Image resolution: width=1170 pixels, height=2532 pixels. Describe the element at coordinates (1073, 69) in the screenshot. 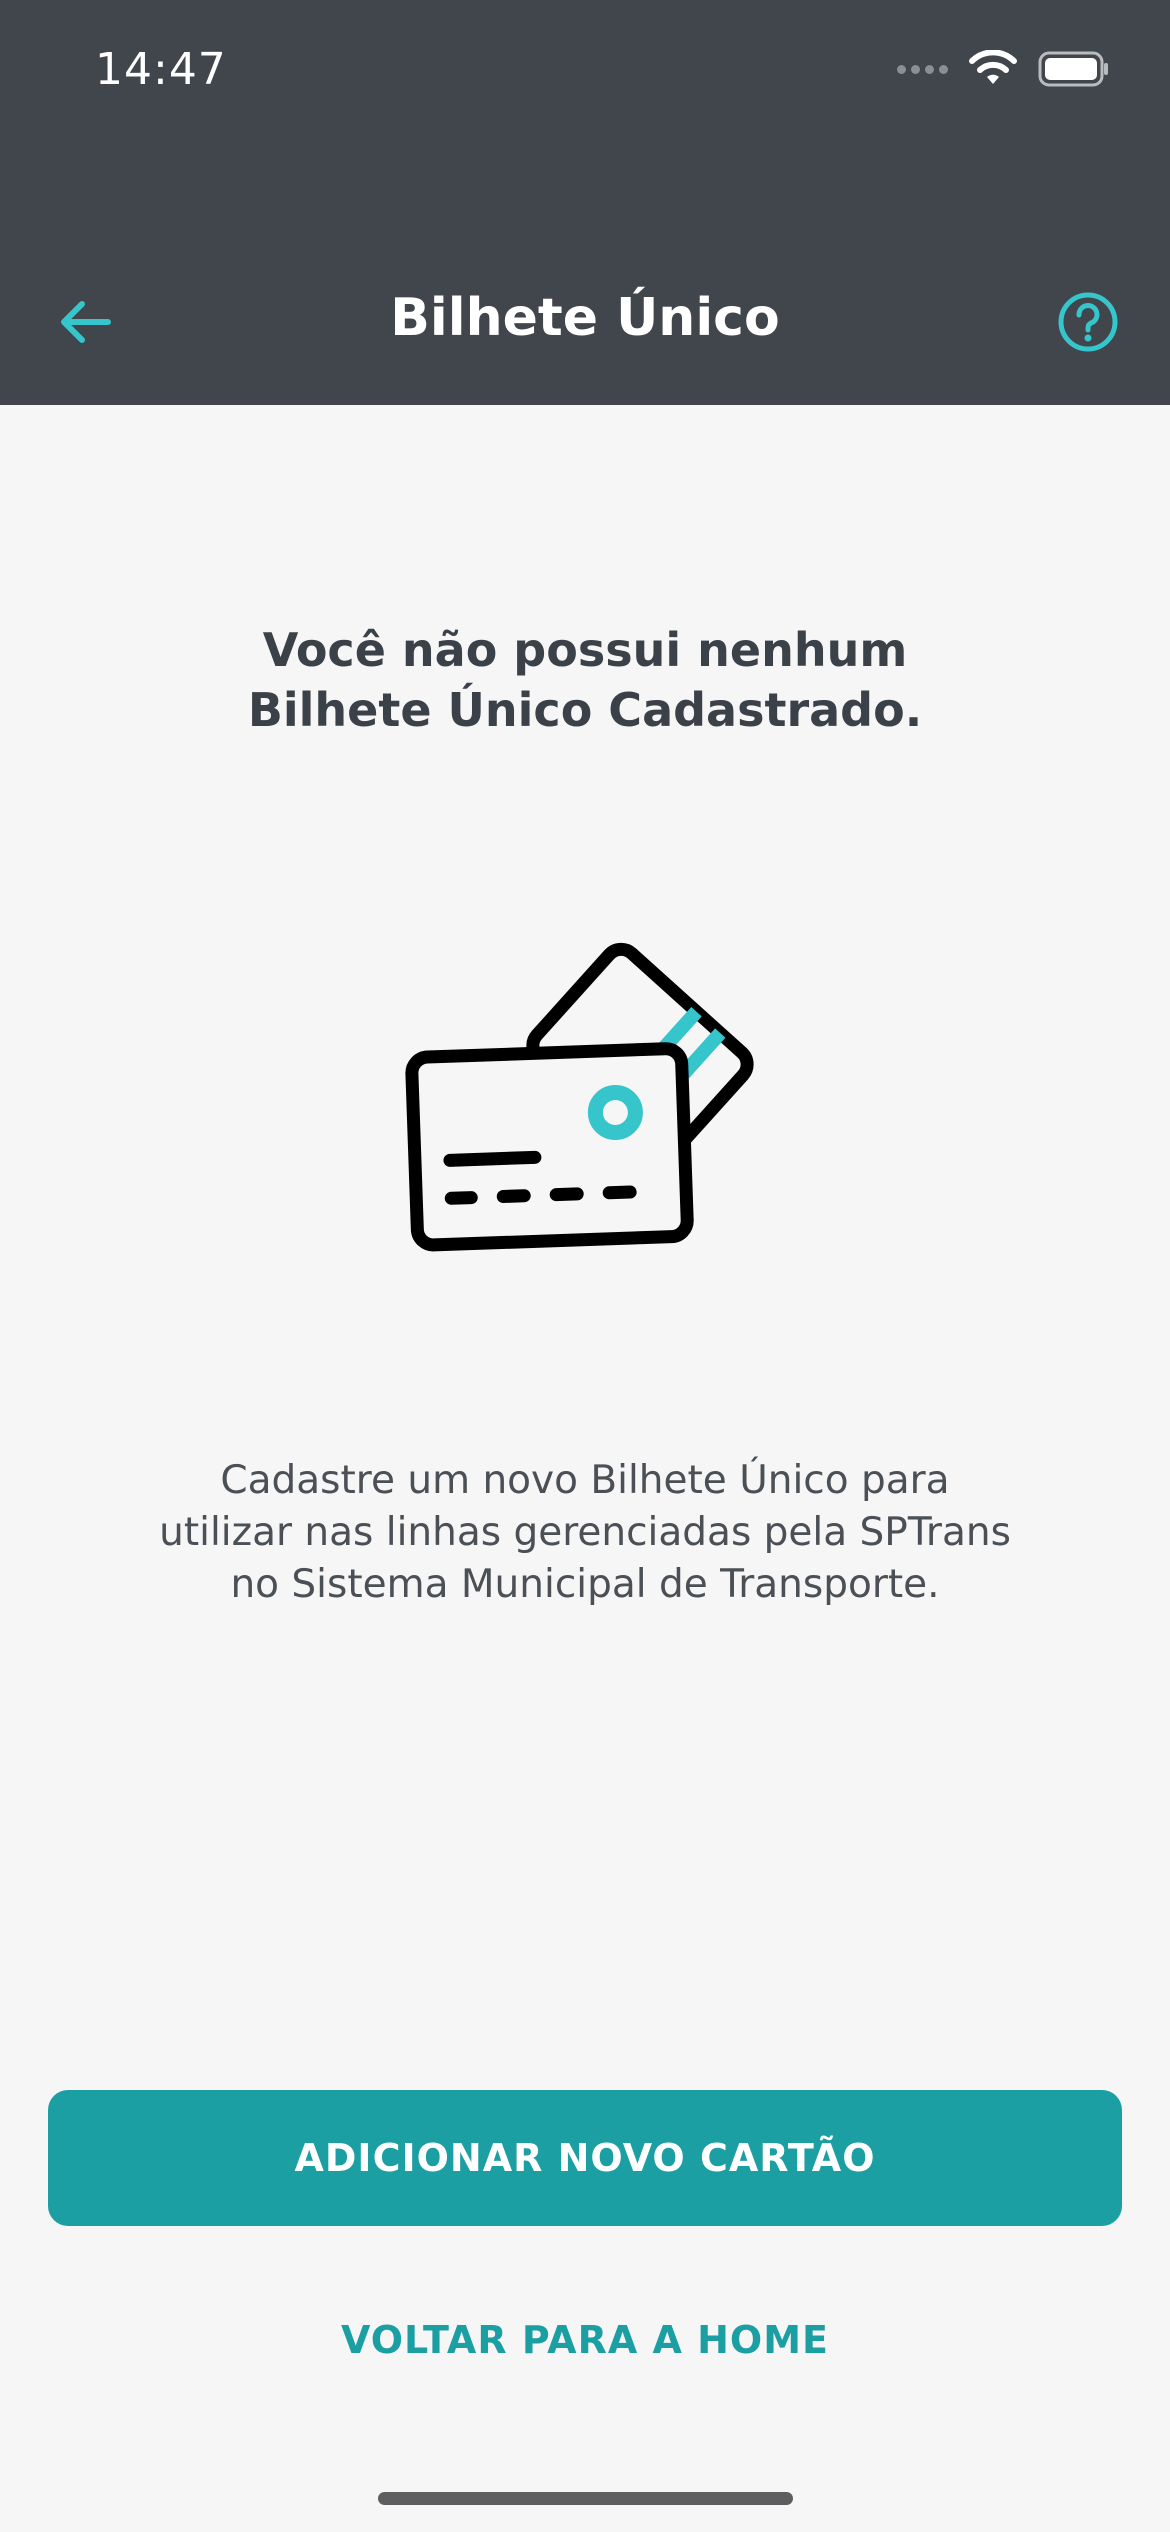

I see `battery-icon` at that location.